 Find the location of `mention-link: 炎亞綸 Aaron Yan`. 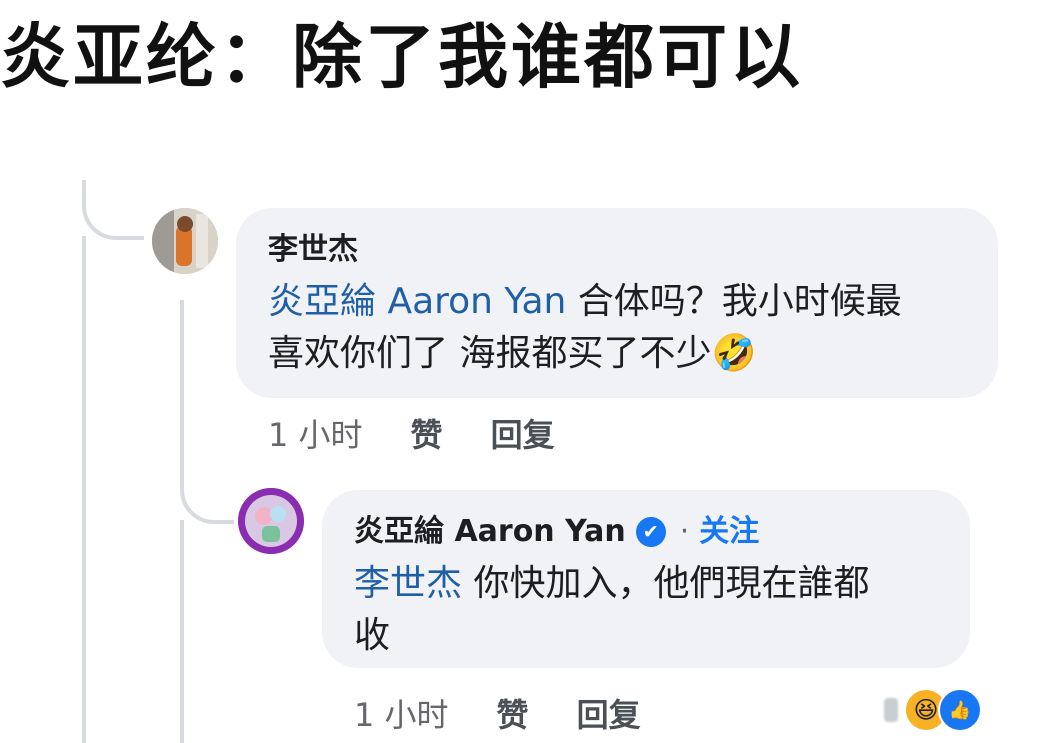

mention-link: 炎亞綸 Aaron Yan is located at coordinates (417, 301).